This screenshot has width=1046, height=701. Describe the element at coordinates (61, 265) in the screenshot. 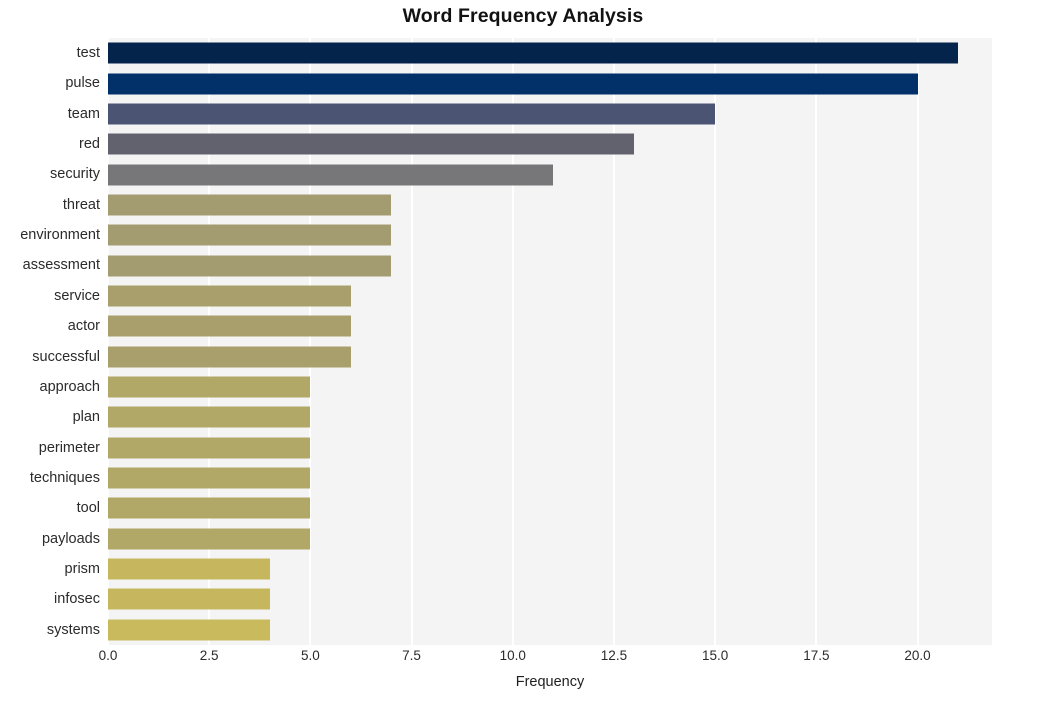

I see `y-tick-label-assessment: assessment` at that location.